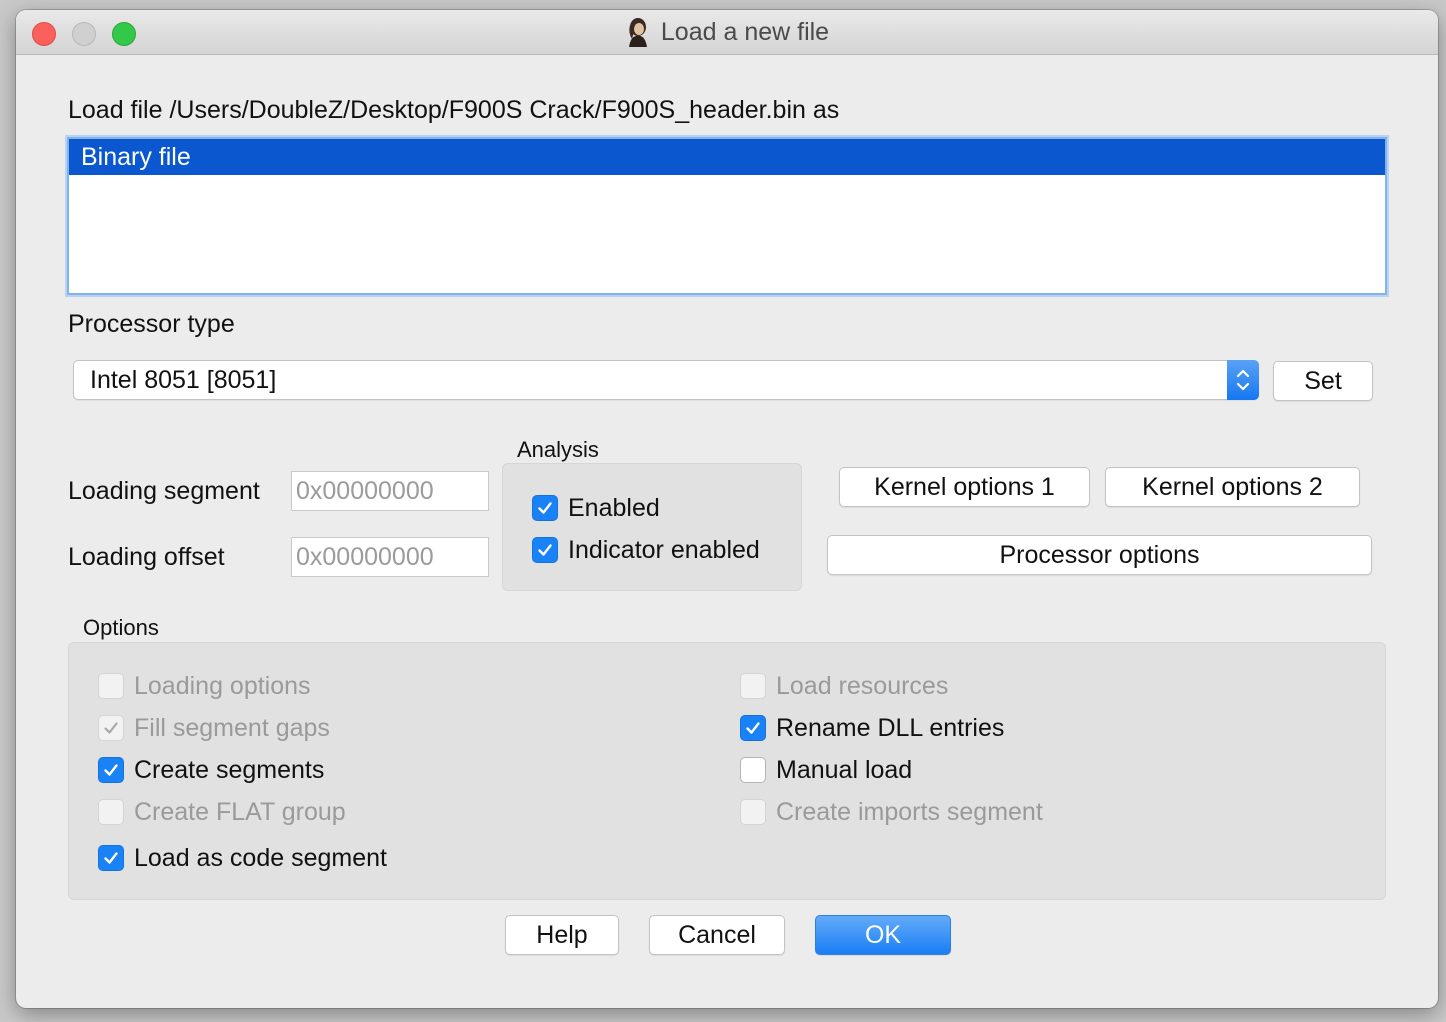 This screenshot has width=1446, height=1022. Describe the element at coordinates (909, 811) in the screenshot. I see `create-imports-segment-label: Create imports segment` at that location.